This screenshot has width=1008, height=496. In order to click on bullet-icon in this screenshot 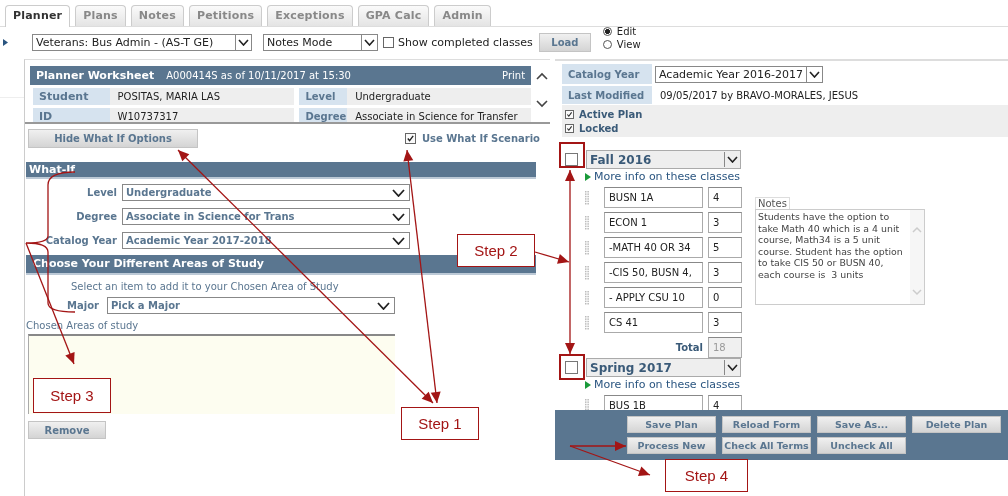, I will do `click(5, 42)`.